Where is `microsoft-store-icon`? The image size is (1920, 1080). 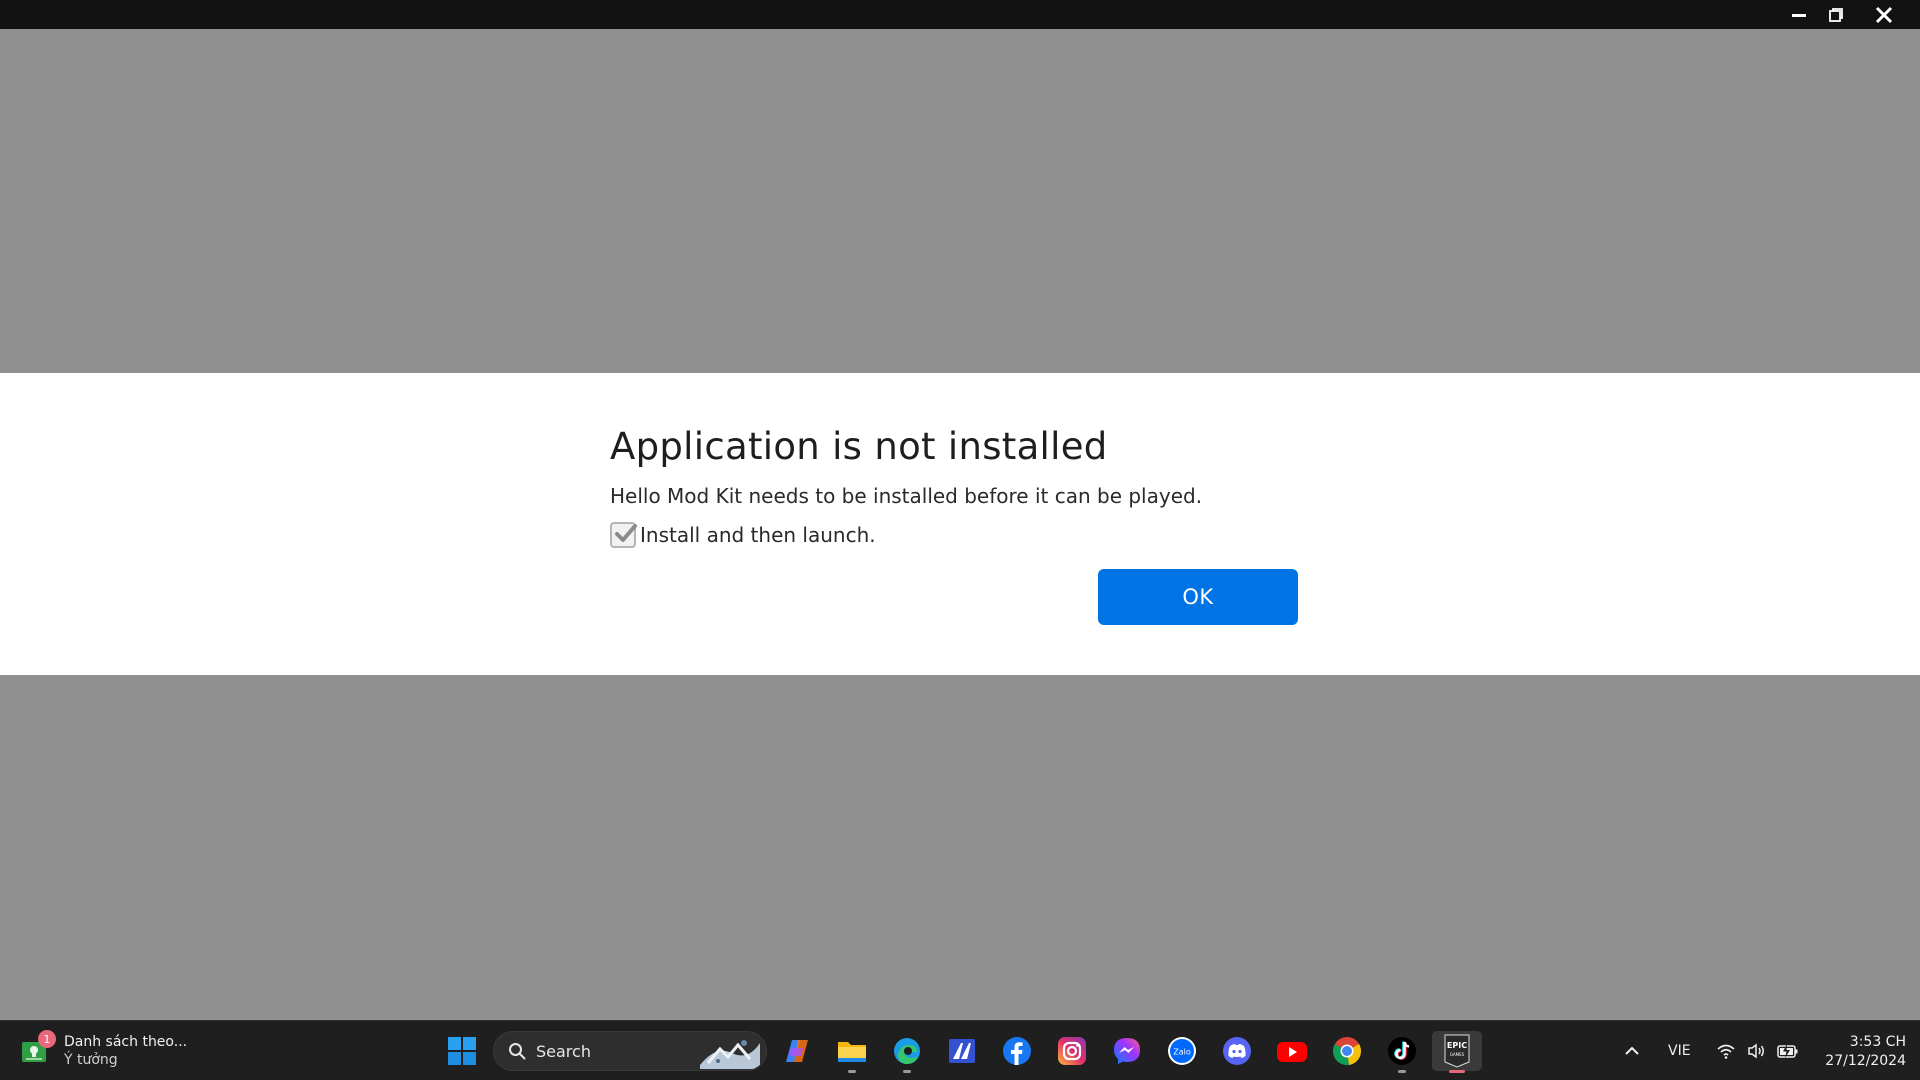 microsoft-store-icon is located at coordinates (962, 1051).